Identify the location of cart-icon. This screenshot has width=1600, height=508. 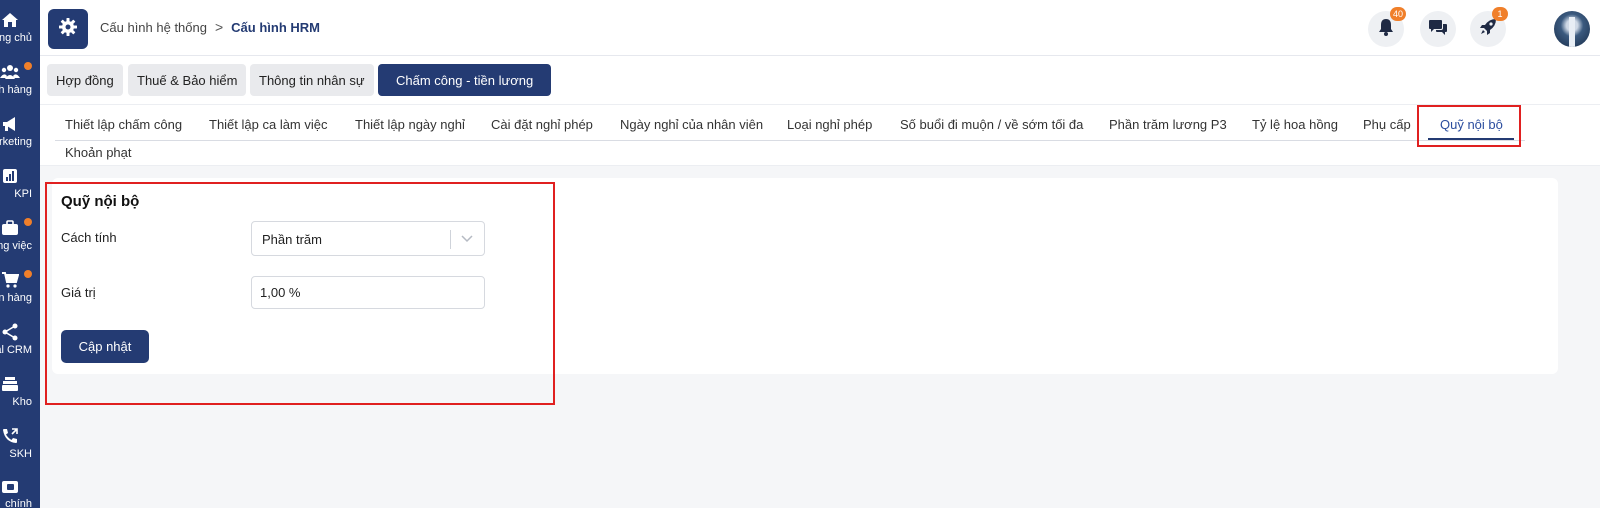
(10, 280).